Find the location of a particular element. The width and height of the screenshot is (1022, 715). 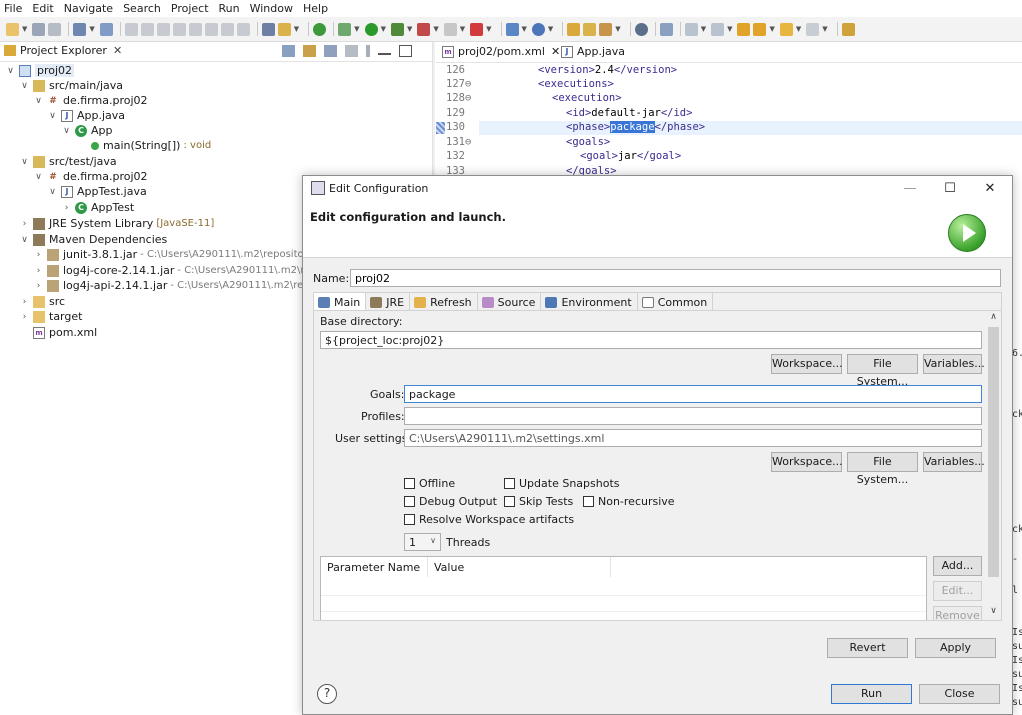

terminate-icon is located at coordinates (179, 29).